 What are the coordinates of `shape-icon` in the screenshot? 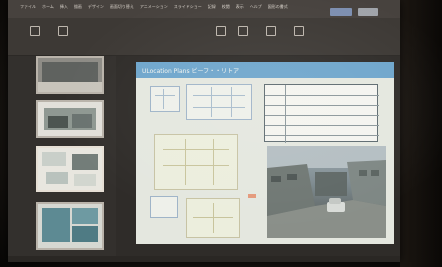 It's located at (221, 31).